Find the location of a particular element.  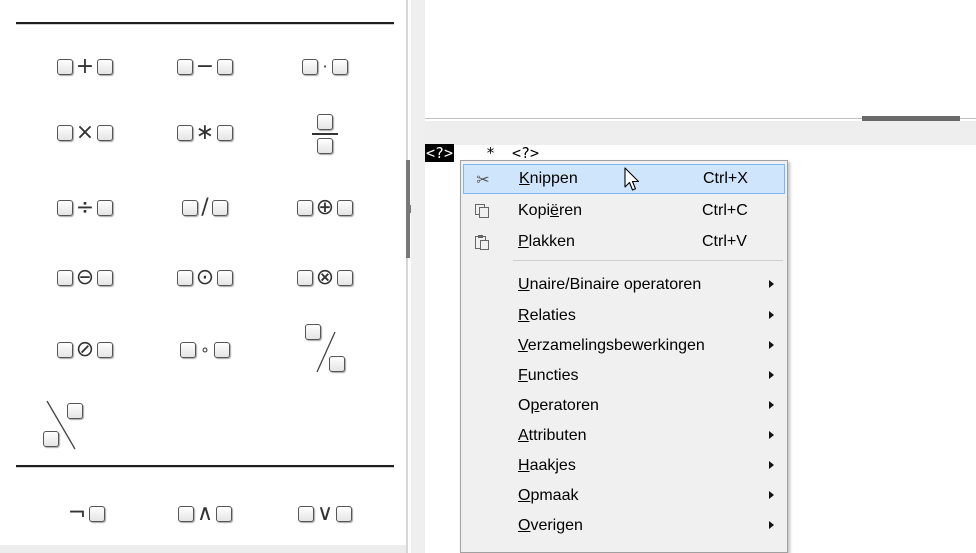

element-cdot: · is located at coordinates (325, 67).